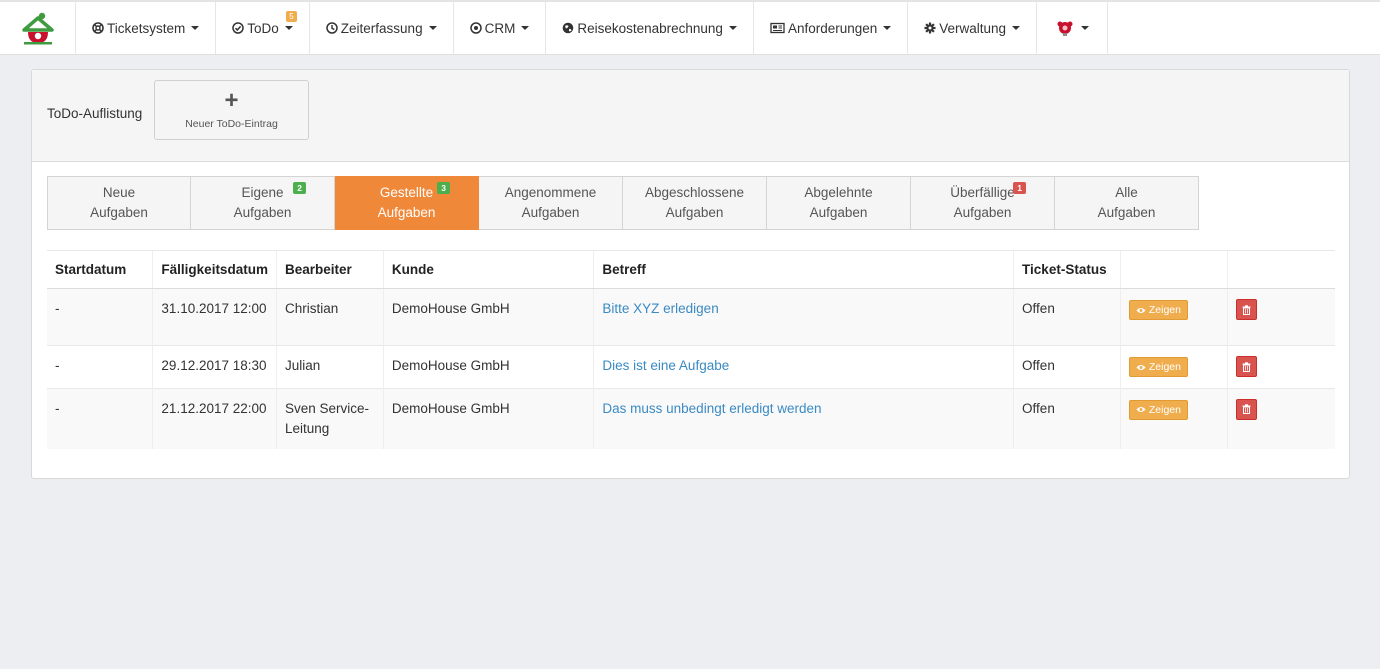 This screenshot has height=669, width=1380. I want to click on column-header-kunde: Kunde, so click(488, 269).